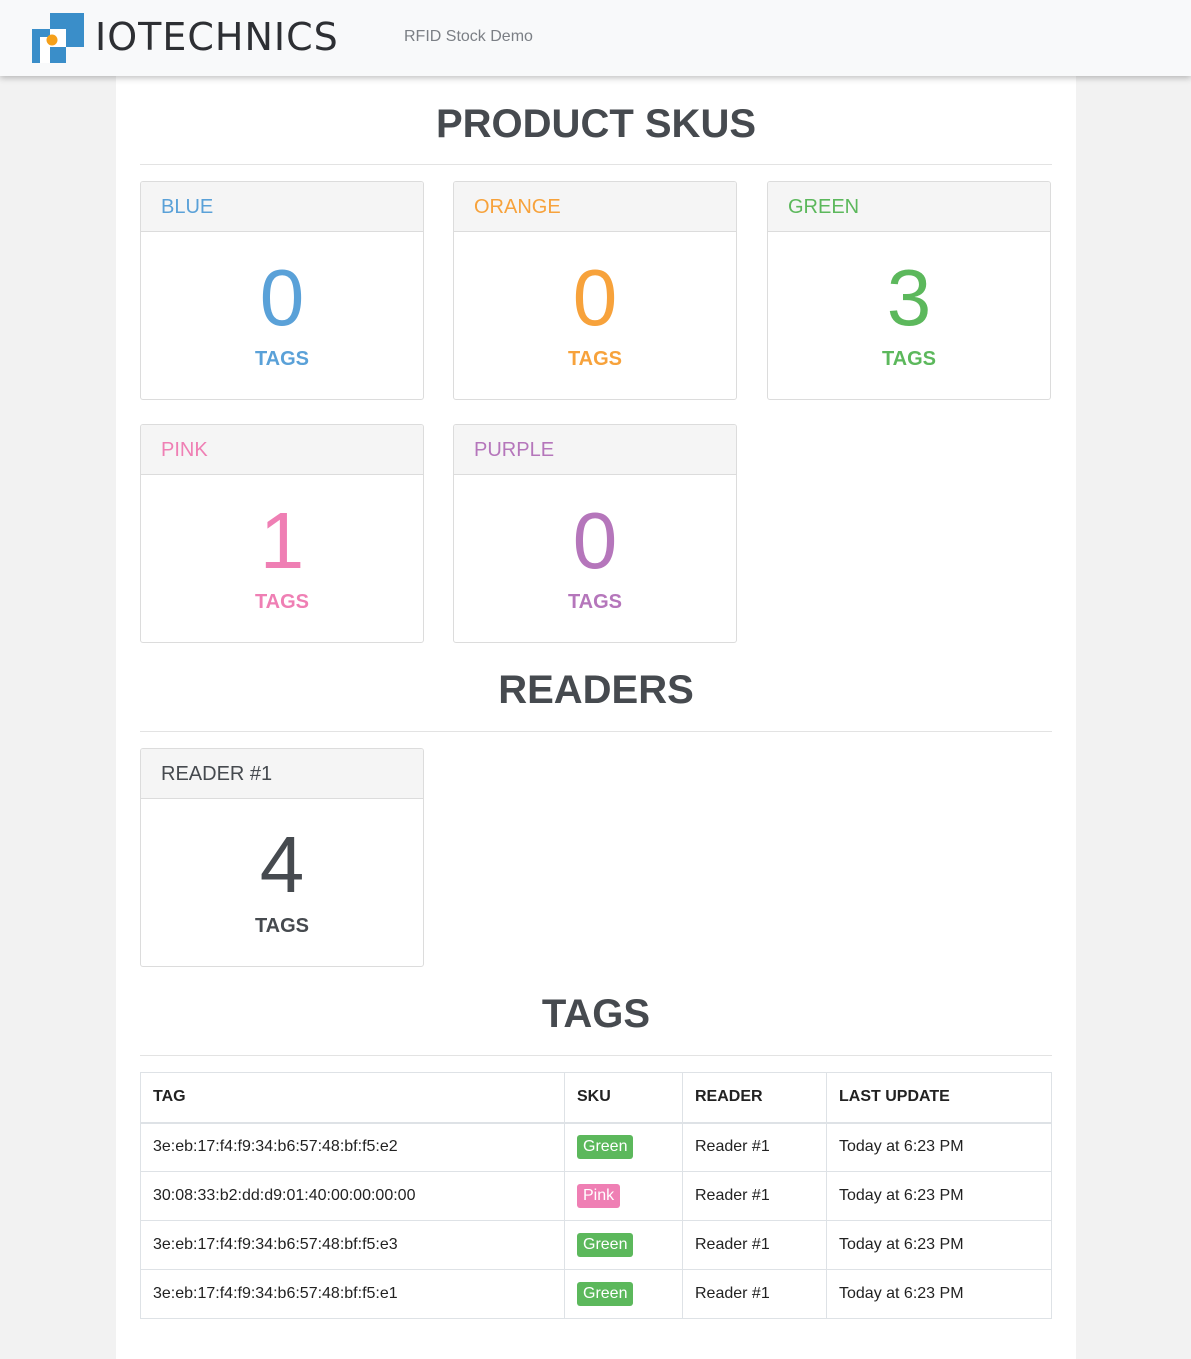 The height and width of the screenshot is (1359, 1191). Describe the element at coordinates (939, 1098) in the screenshot. I see `column-header-last-update: LAST UPDATE` at that location.